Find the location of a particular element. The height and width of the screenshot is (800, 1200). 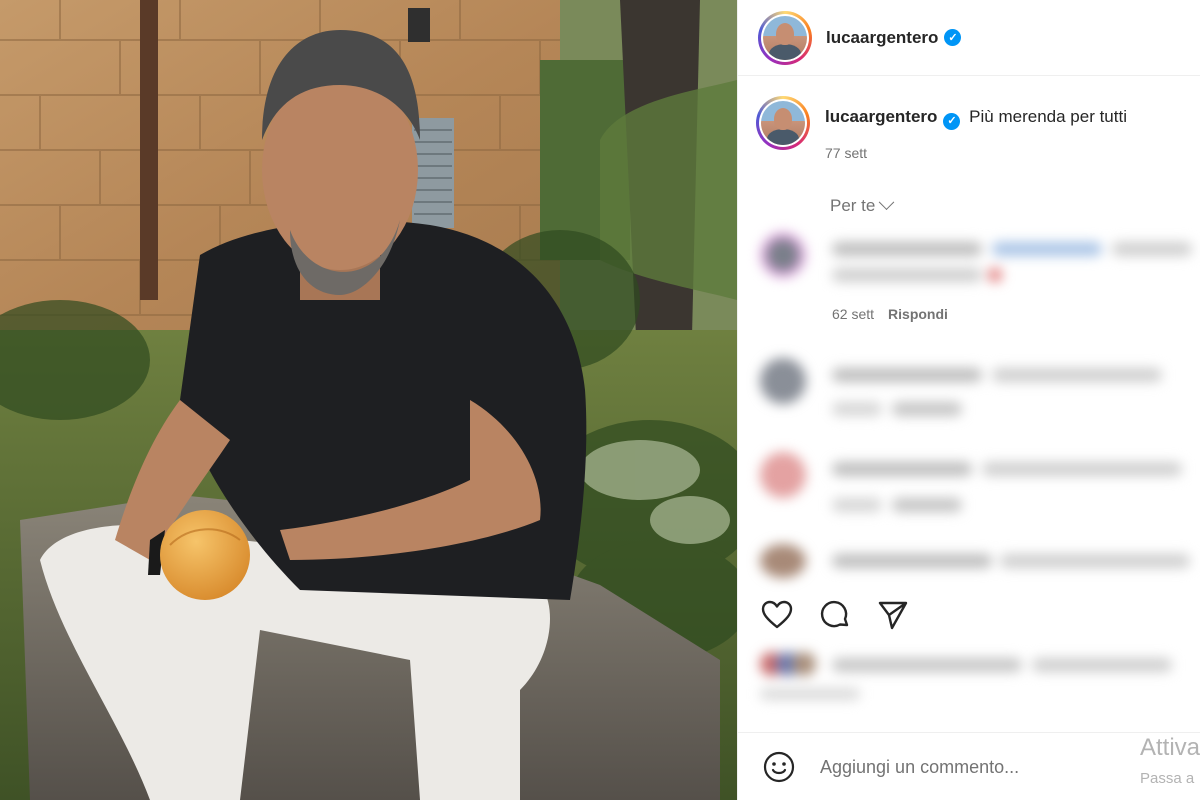

watermark-line-2: Passa a is located at coordinates (1167, 778).